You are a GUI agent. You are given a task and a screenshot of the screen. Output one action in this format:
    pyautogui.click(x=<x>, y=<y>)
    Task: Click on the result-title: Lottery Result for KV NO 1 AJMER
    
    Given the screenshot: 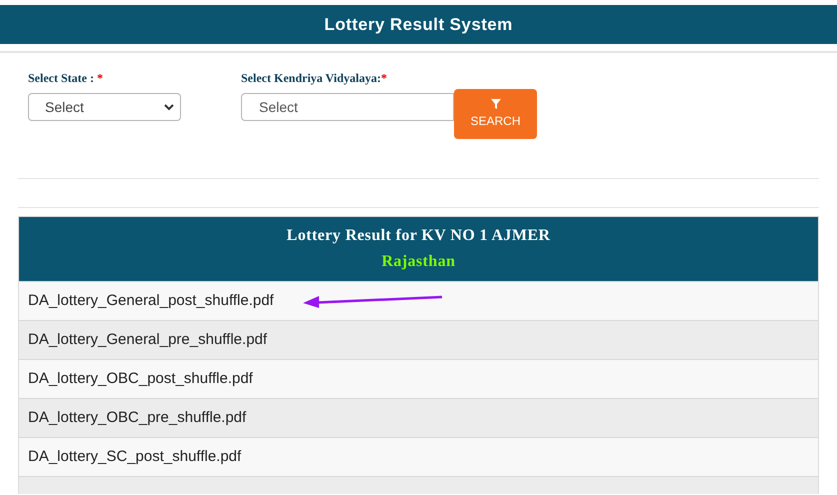 What is the action you would take?
    pyautogui.click(x=418, y=236)
    